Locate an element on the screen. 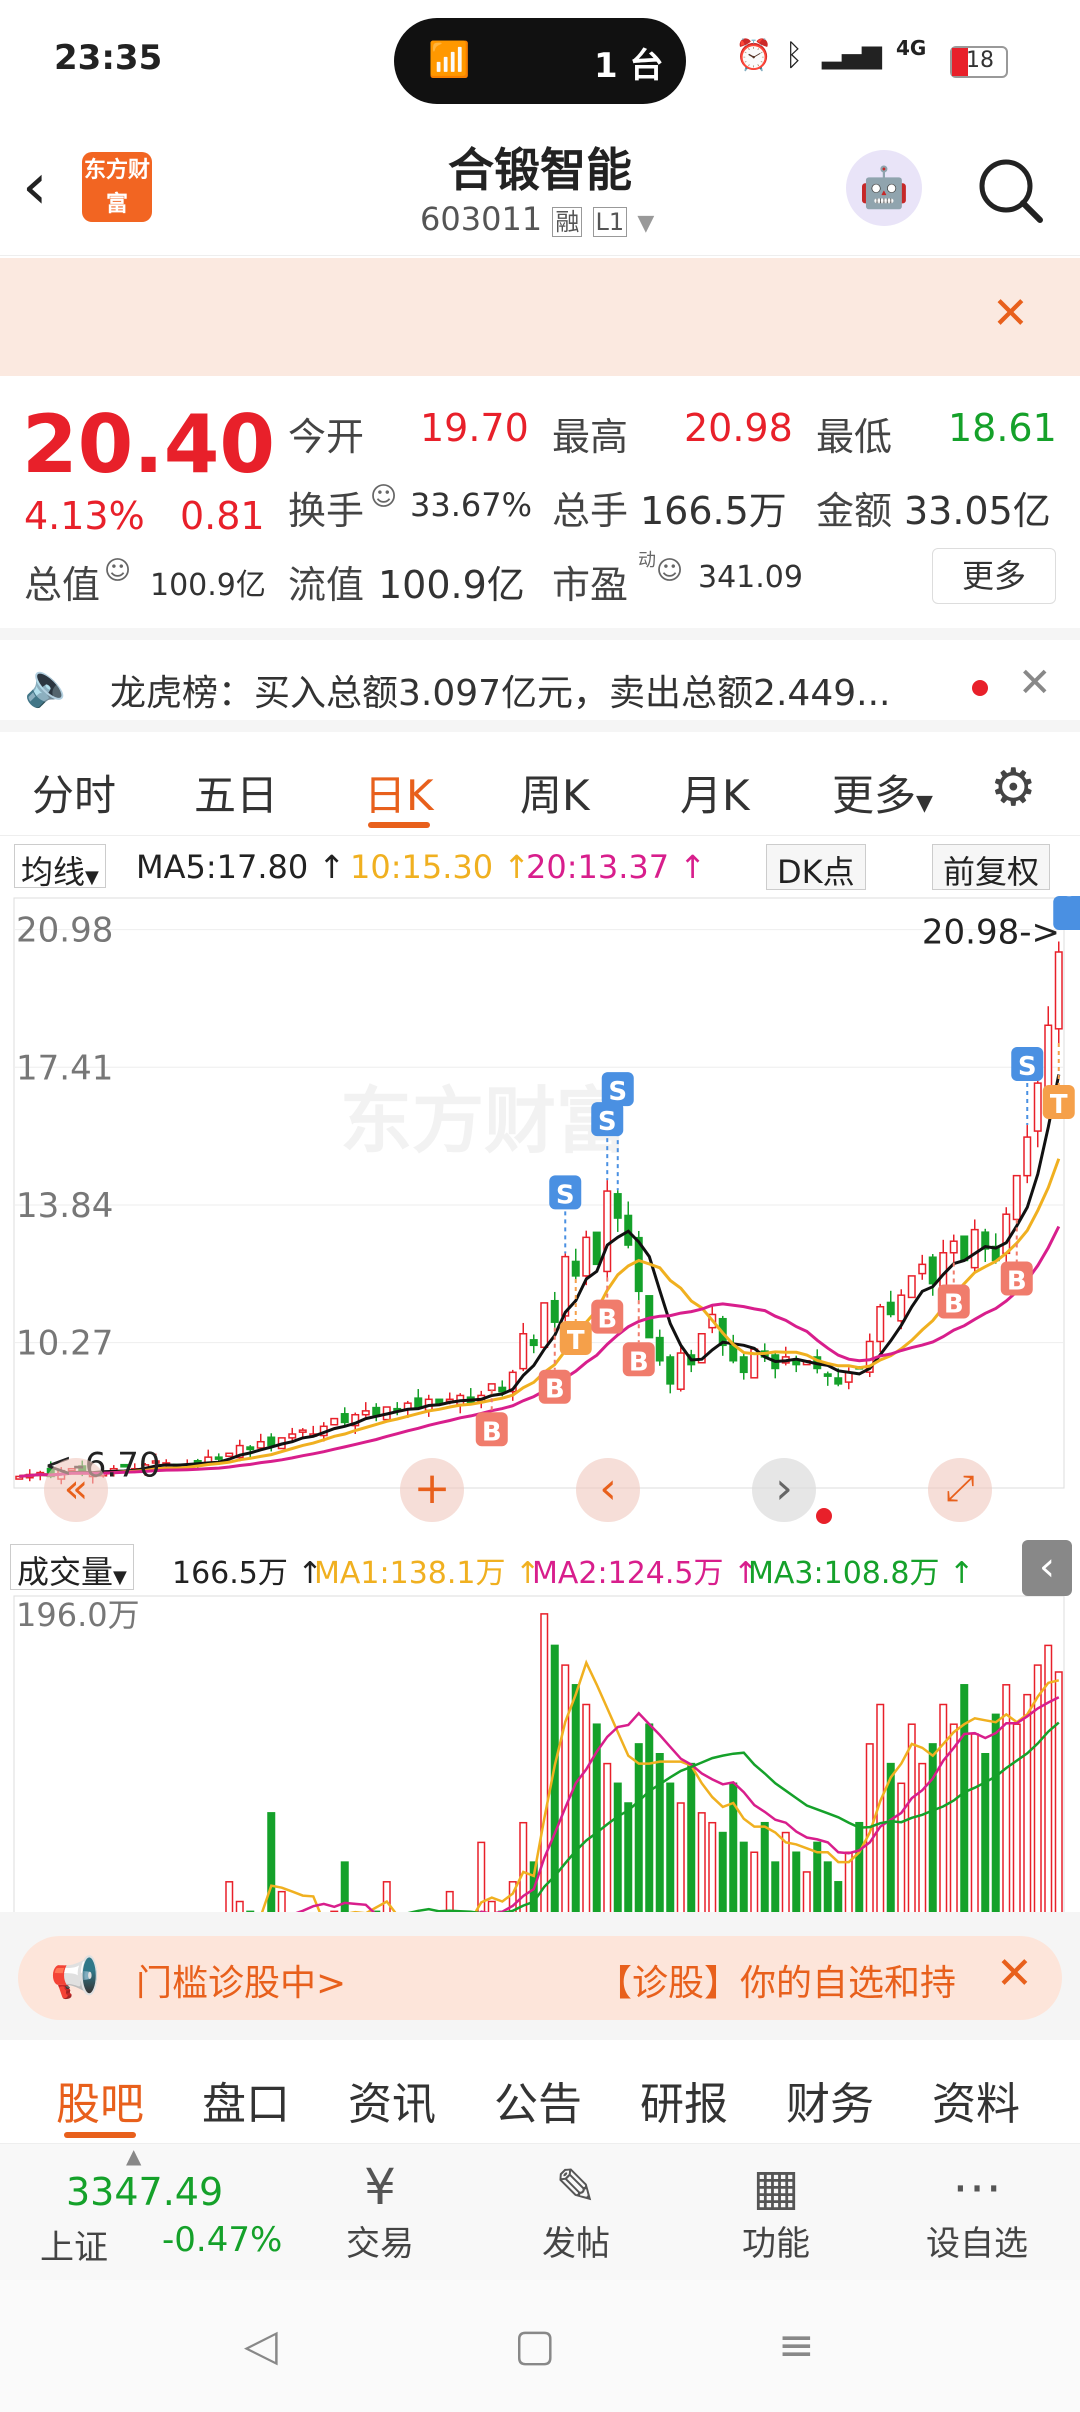 The height and width of the screenshot is (2412, 1080). index-value: 3347.49 is located at coordinates (144, 2192).